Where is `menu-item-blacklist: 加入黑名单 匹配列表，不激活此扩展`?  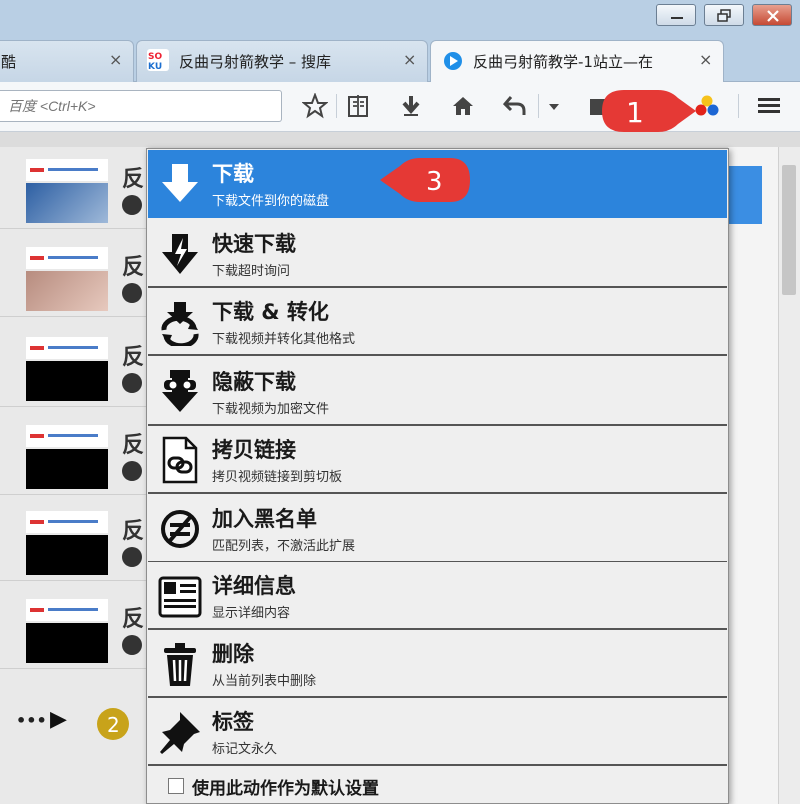 menu-item-blacklist: 加入黑名单 匹配列表，不激活此扩展 is located at coordinates (437, 529).